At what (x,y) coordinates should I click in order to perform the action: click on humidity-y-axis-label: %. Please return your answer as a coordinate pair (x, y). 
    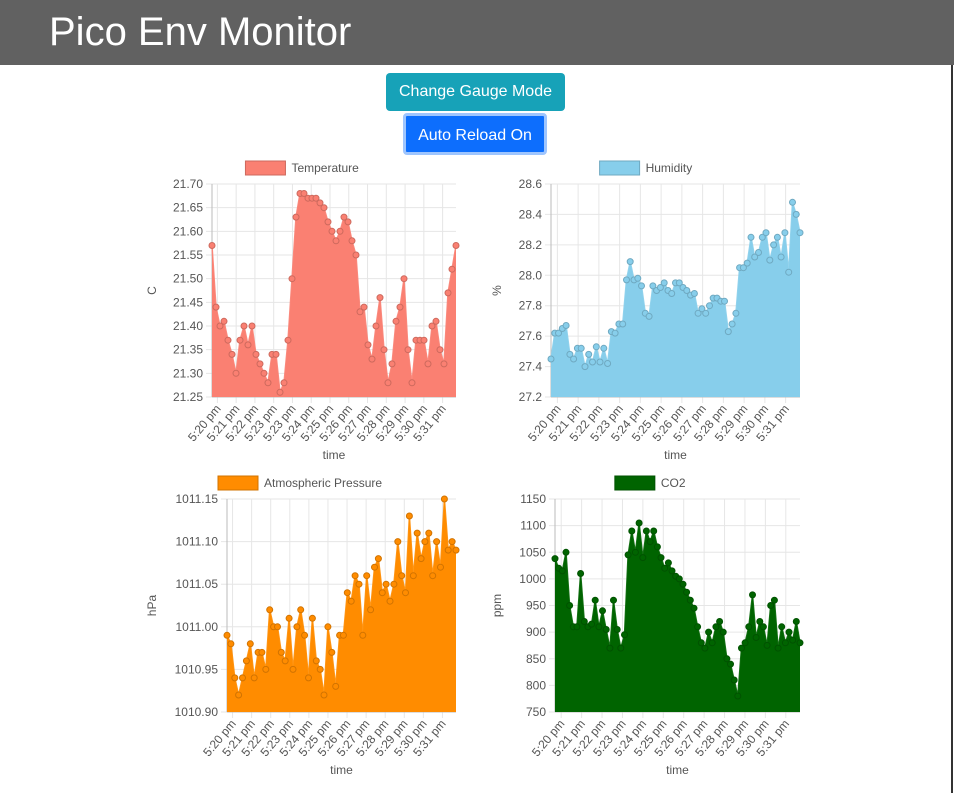
    Looking at the image, I should click on (497, 290).